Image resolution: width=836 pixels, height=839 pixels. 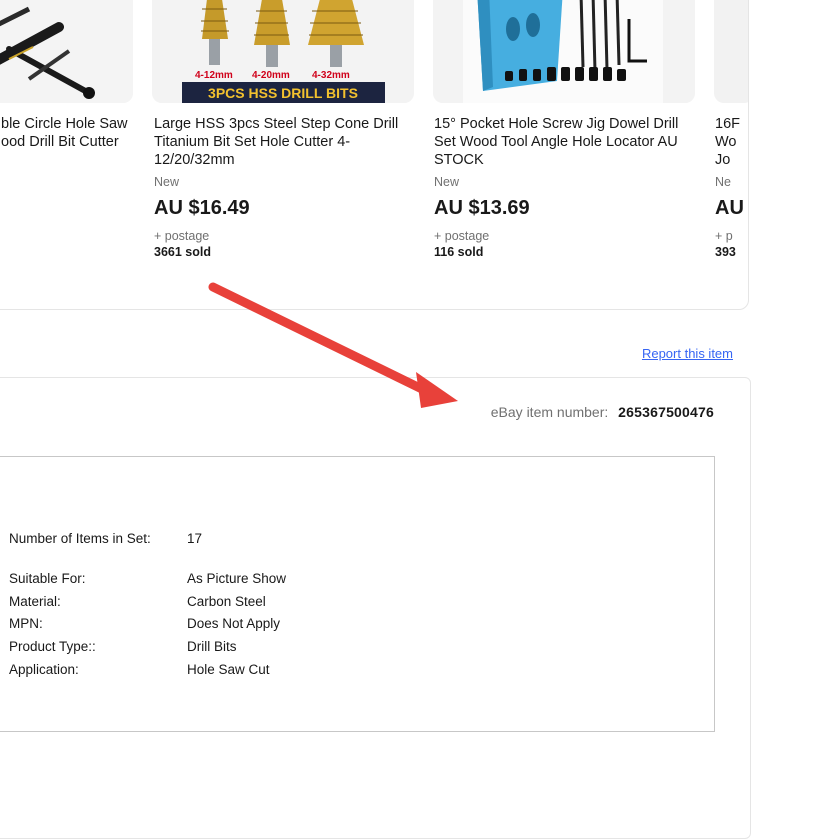 What do you see at coordinates (482, 208) in the screenshot?
I see `item-price: AU $13.69` at bounding box center [482, 208].